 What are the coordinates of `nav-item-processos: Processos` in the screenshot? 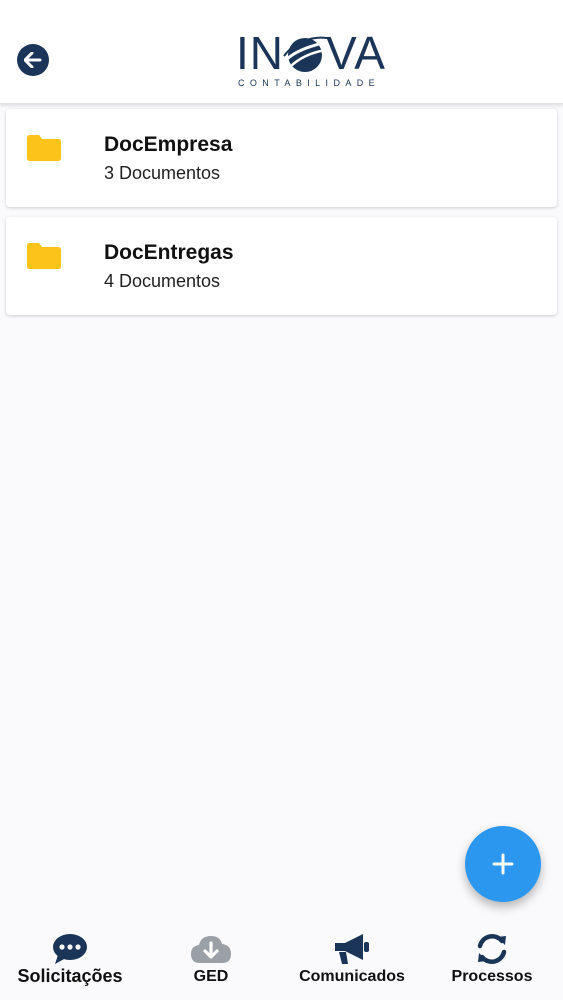 It's located at (492, 961).